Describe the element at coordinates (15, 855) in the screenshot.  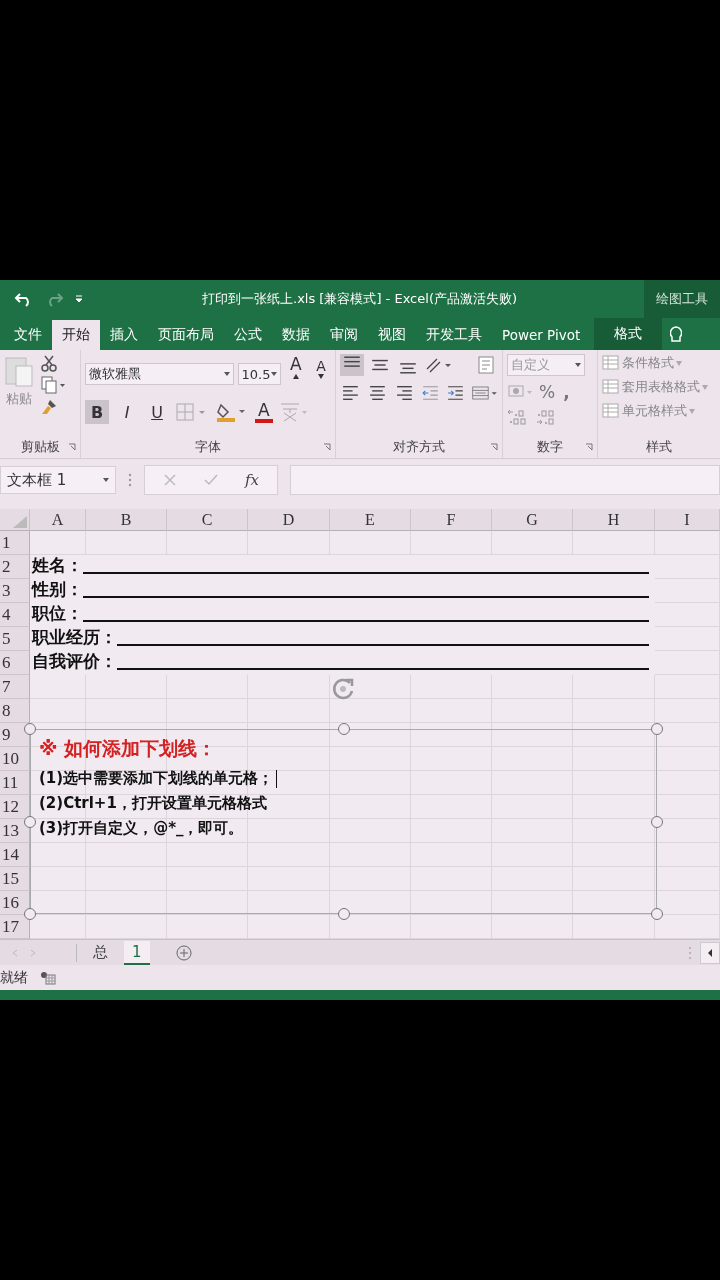
I see `row-header: 14` at that location.